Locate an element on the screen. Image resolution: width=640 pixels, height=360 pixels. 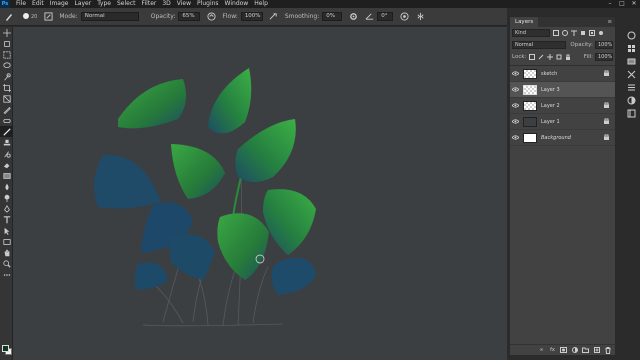
menu-filter: Filter is located at coordinates (149, 4).